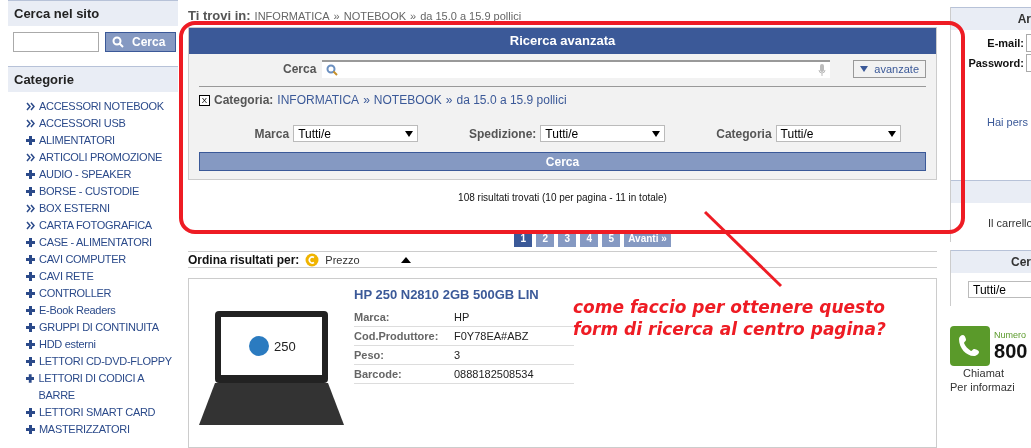 The height and width of the screenshot is (448, 1031). I want to click on site-search-field, so click(56, 42).